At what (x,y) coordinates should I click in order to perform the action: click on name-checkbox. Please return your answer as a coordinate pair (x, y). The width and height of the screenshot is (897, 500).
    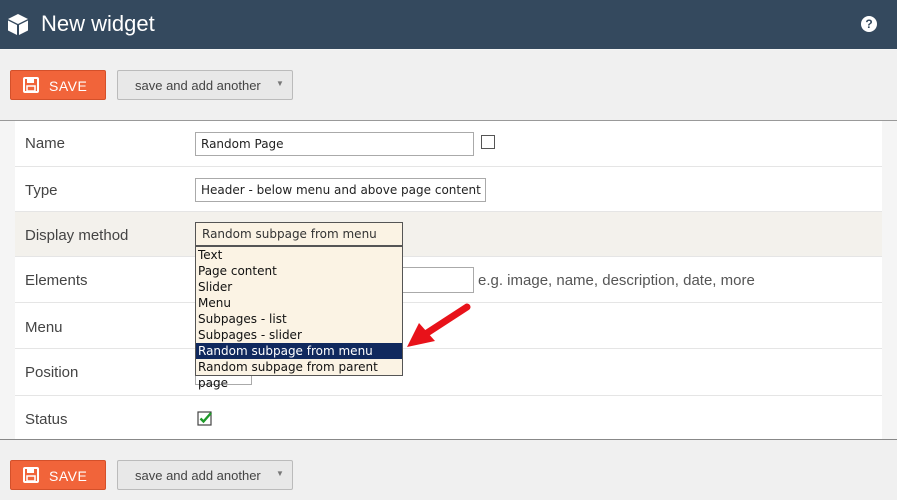
    Looking at the image, I should click on (488, 142).